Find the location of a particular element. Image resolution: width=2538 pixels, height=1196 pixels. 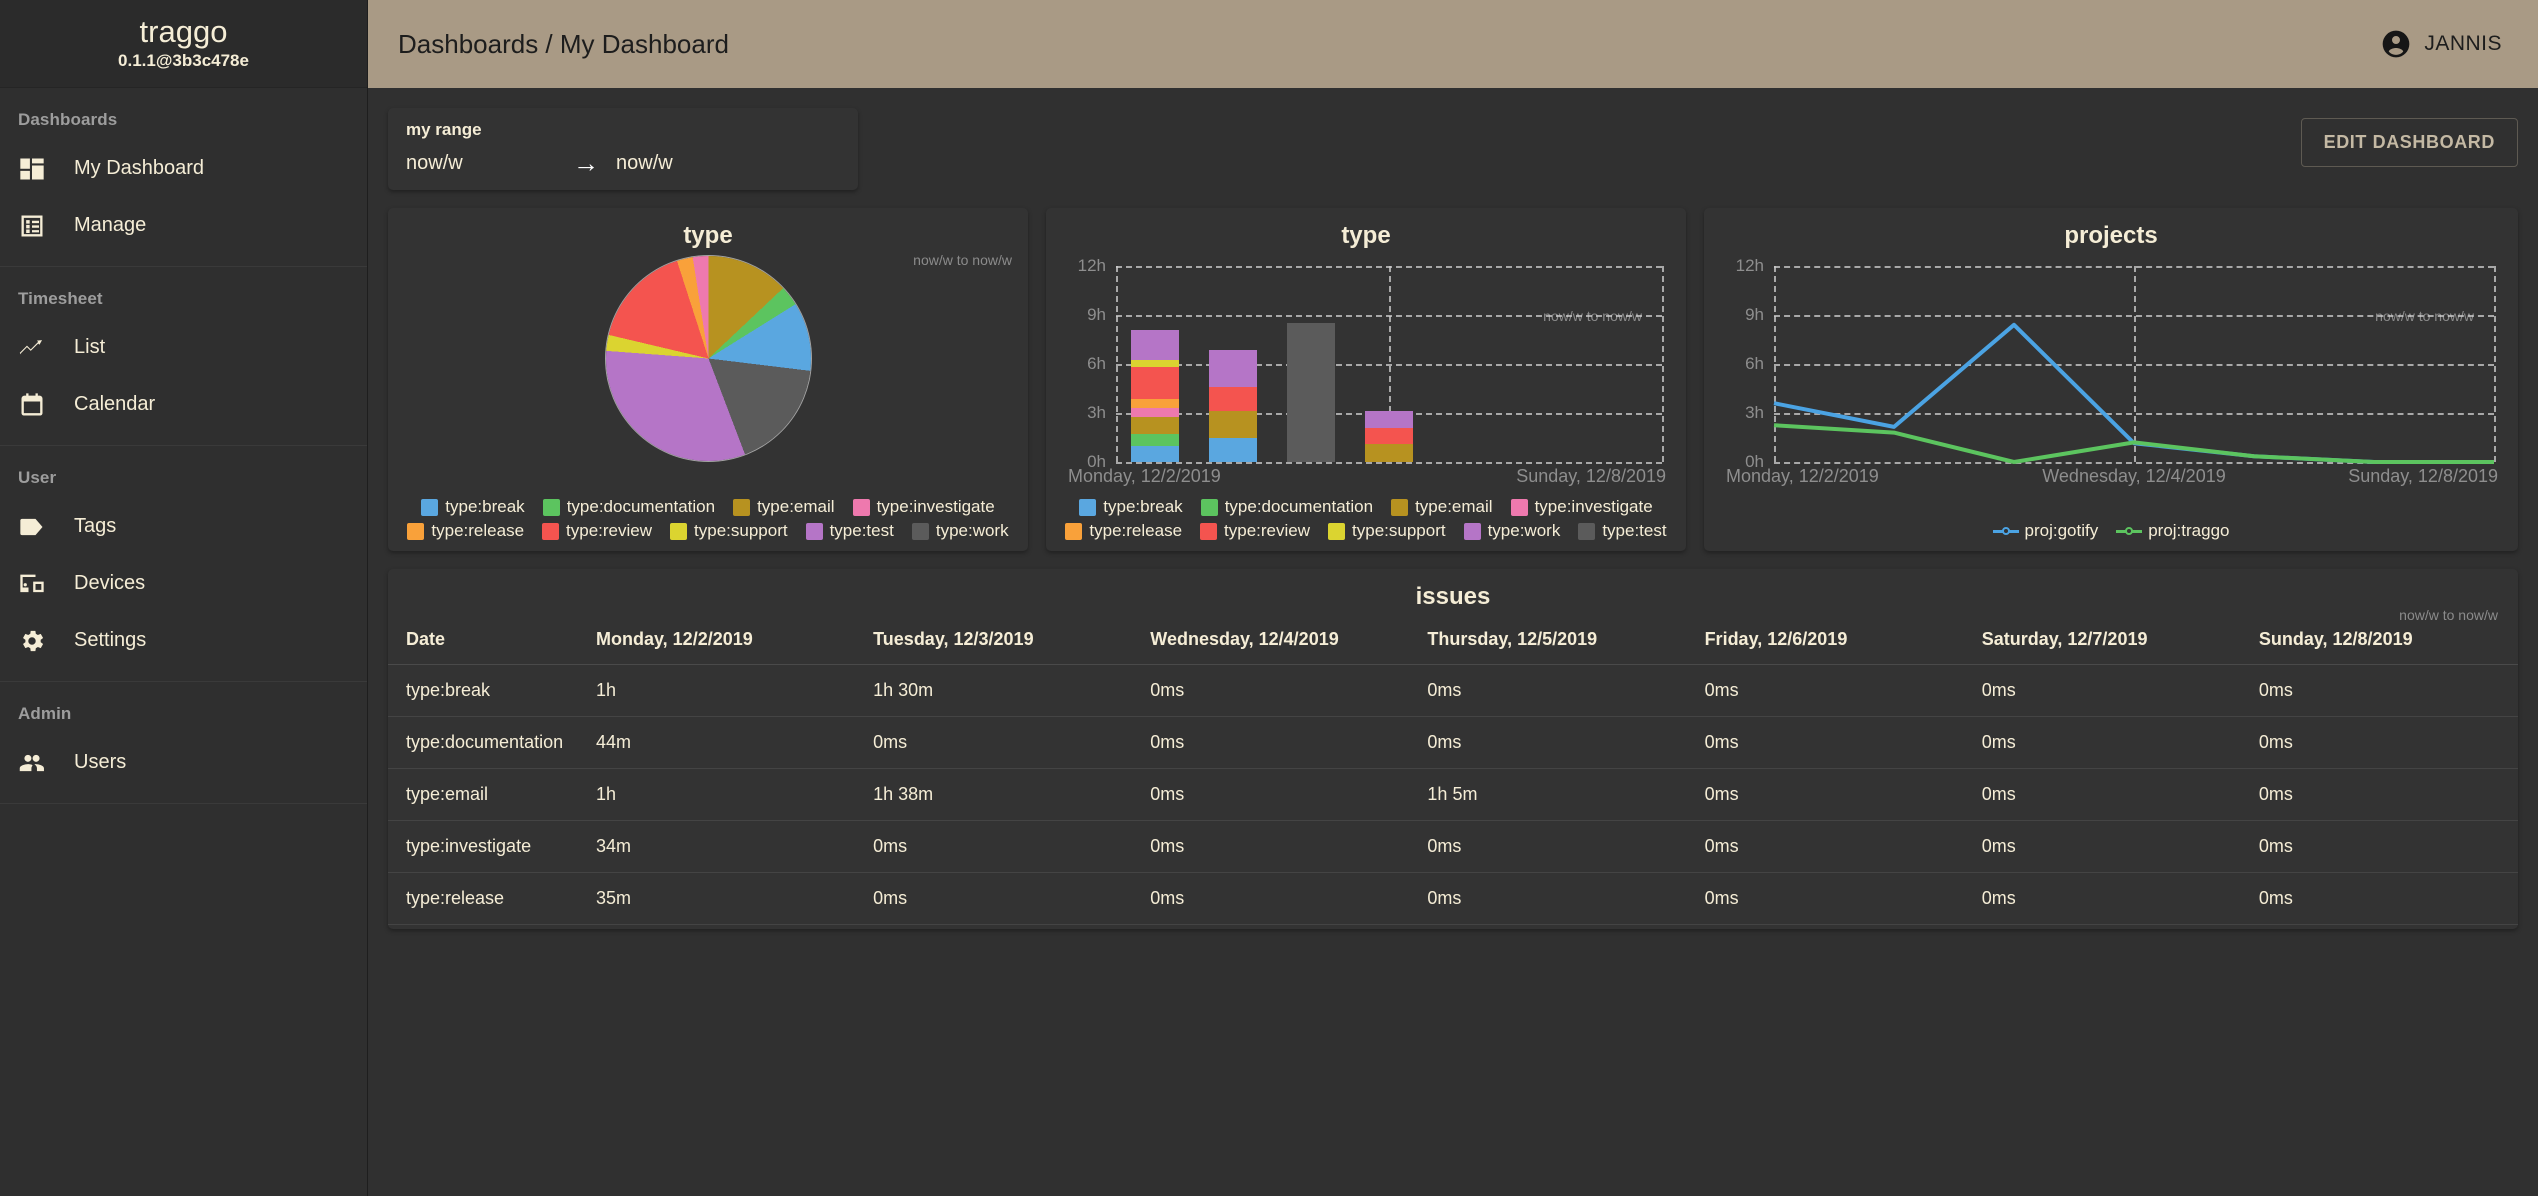

legend-item-proj-traggo: proj:traggo is located at coordinates (2172, 531).